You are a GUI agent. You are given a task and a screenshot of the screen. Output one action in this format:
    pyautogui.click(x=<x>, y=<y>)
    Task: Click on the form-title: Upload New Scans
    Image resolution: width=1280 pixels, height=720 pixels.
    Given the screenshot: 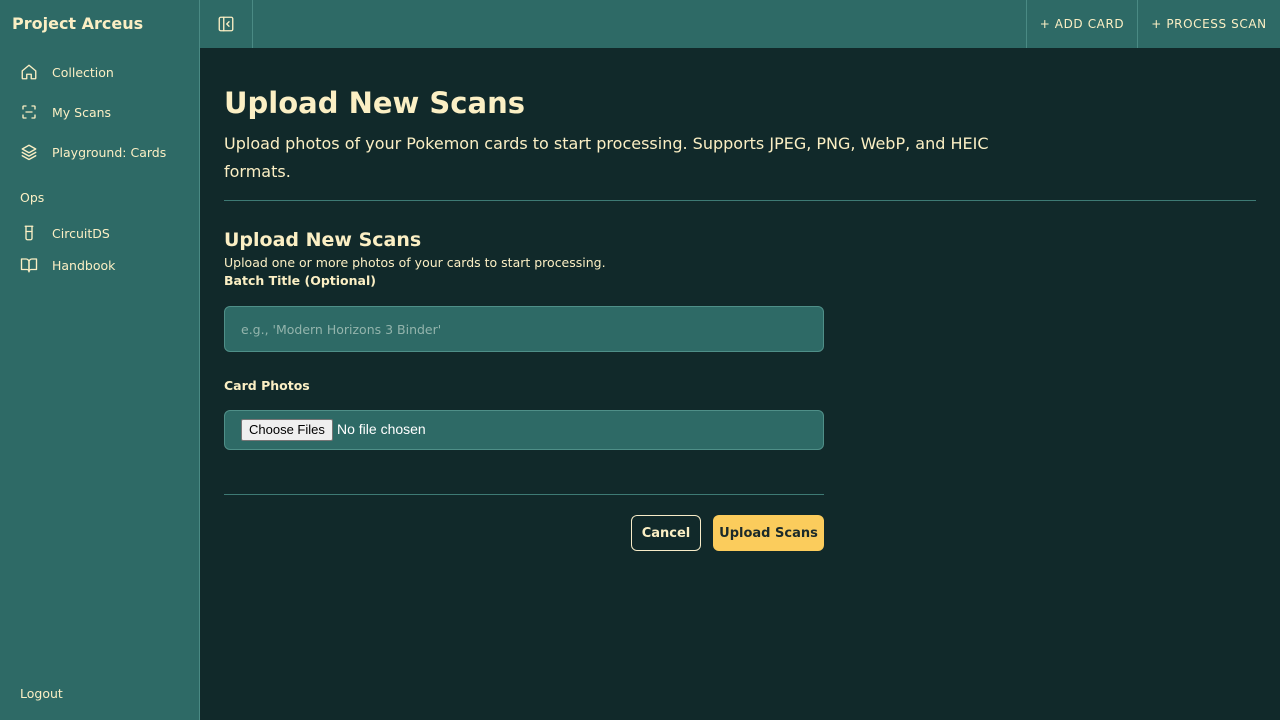 What is the action you would take?
    pyautogui.click(x=323, y=240)
    